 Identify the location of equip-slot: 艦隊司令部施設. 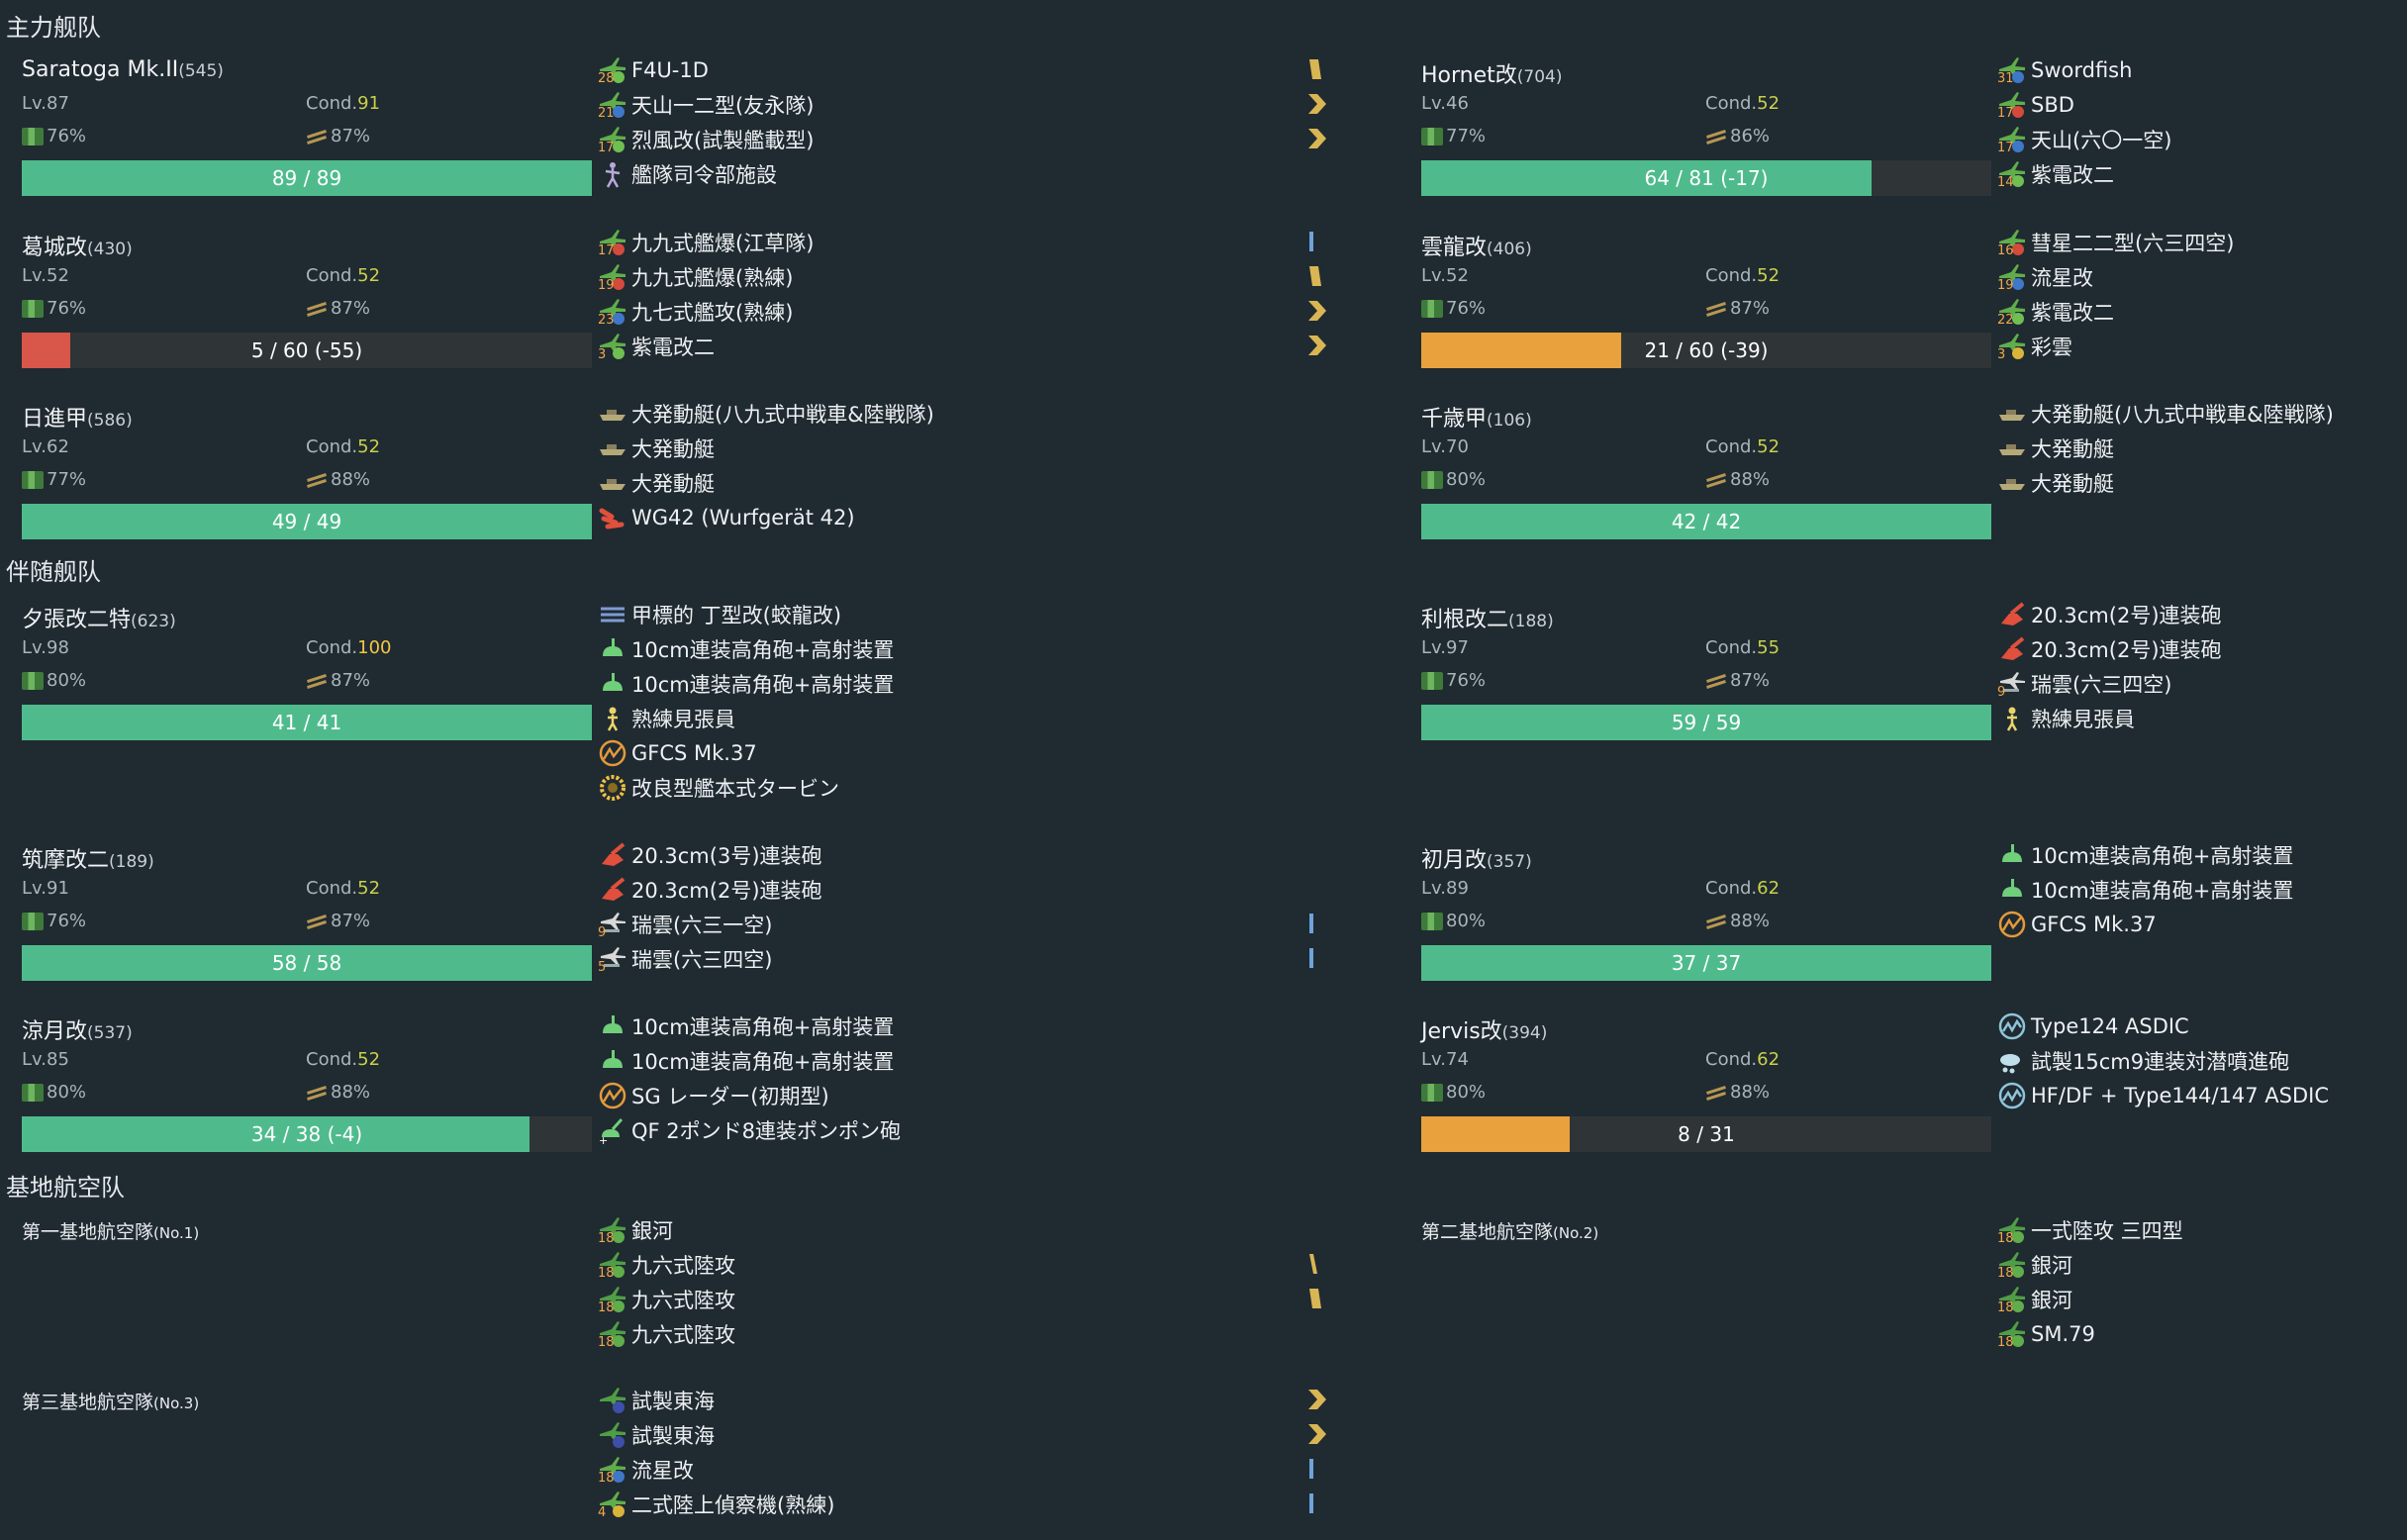
(687, 174).